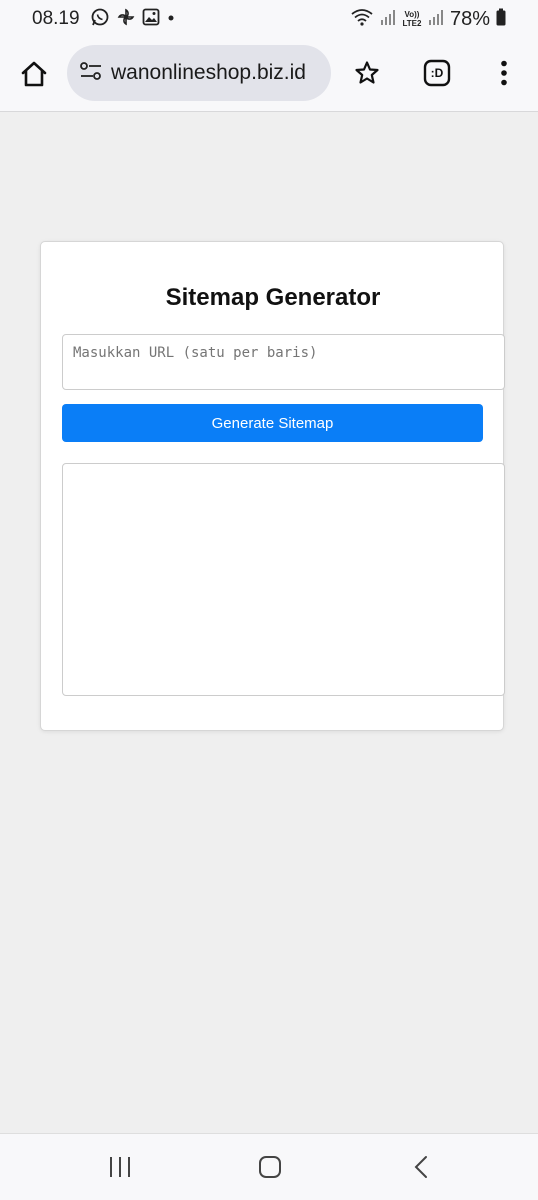  Describe the element at coordinates (269, 19) in the screenshot. I see `status-bar: 08.19 Vo)) LTE2 78%` at that location.